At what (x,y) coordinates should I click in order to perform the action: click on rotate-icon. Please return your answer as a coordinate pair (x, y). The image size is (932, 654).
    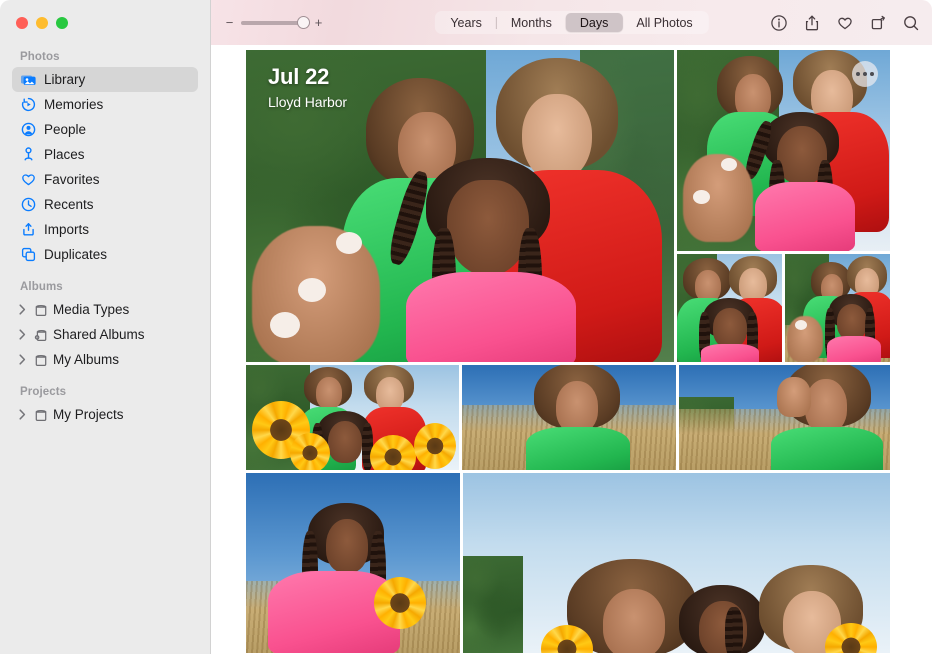
    Looking at the image, I should click on (877, 22).